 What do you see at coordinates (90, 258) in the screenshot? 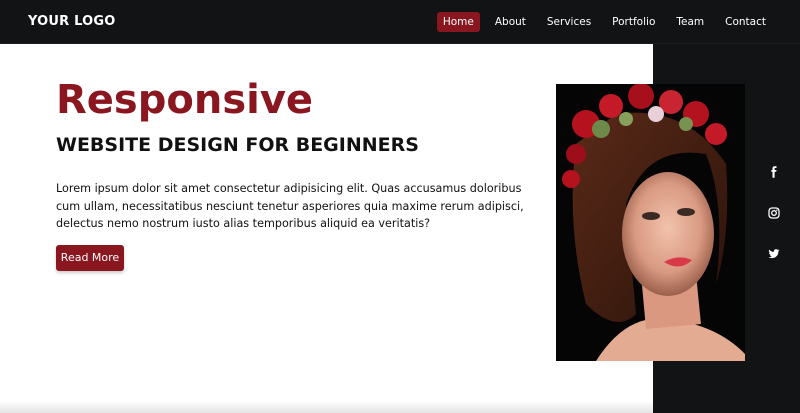
I see `read-more-button: Read More` at bounding box center [90, 258].